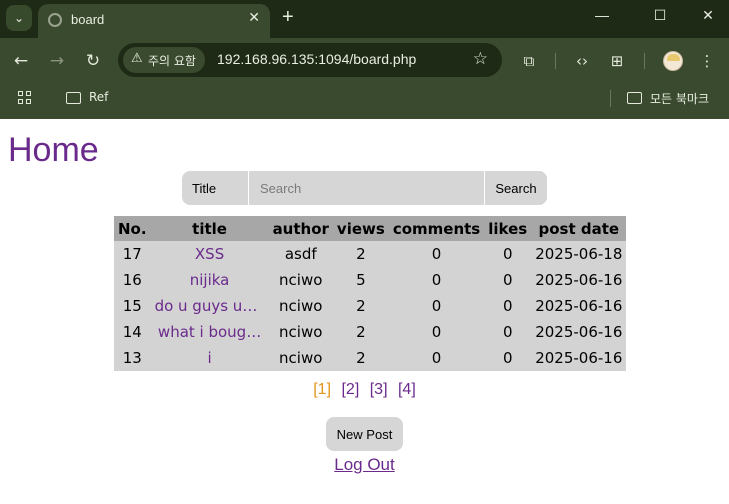 This screenshot has height=504, width=729. I want to click on menu-icon: ⋮, so click(707, 61).